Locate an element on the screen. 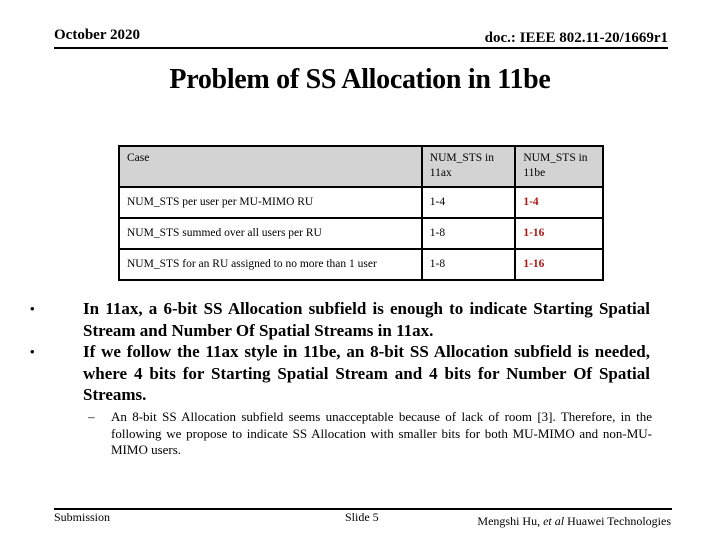  header-date: October 2020 is located at coordinates (97, 35).